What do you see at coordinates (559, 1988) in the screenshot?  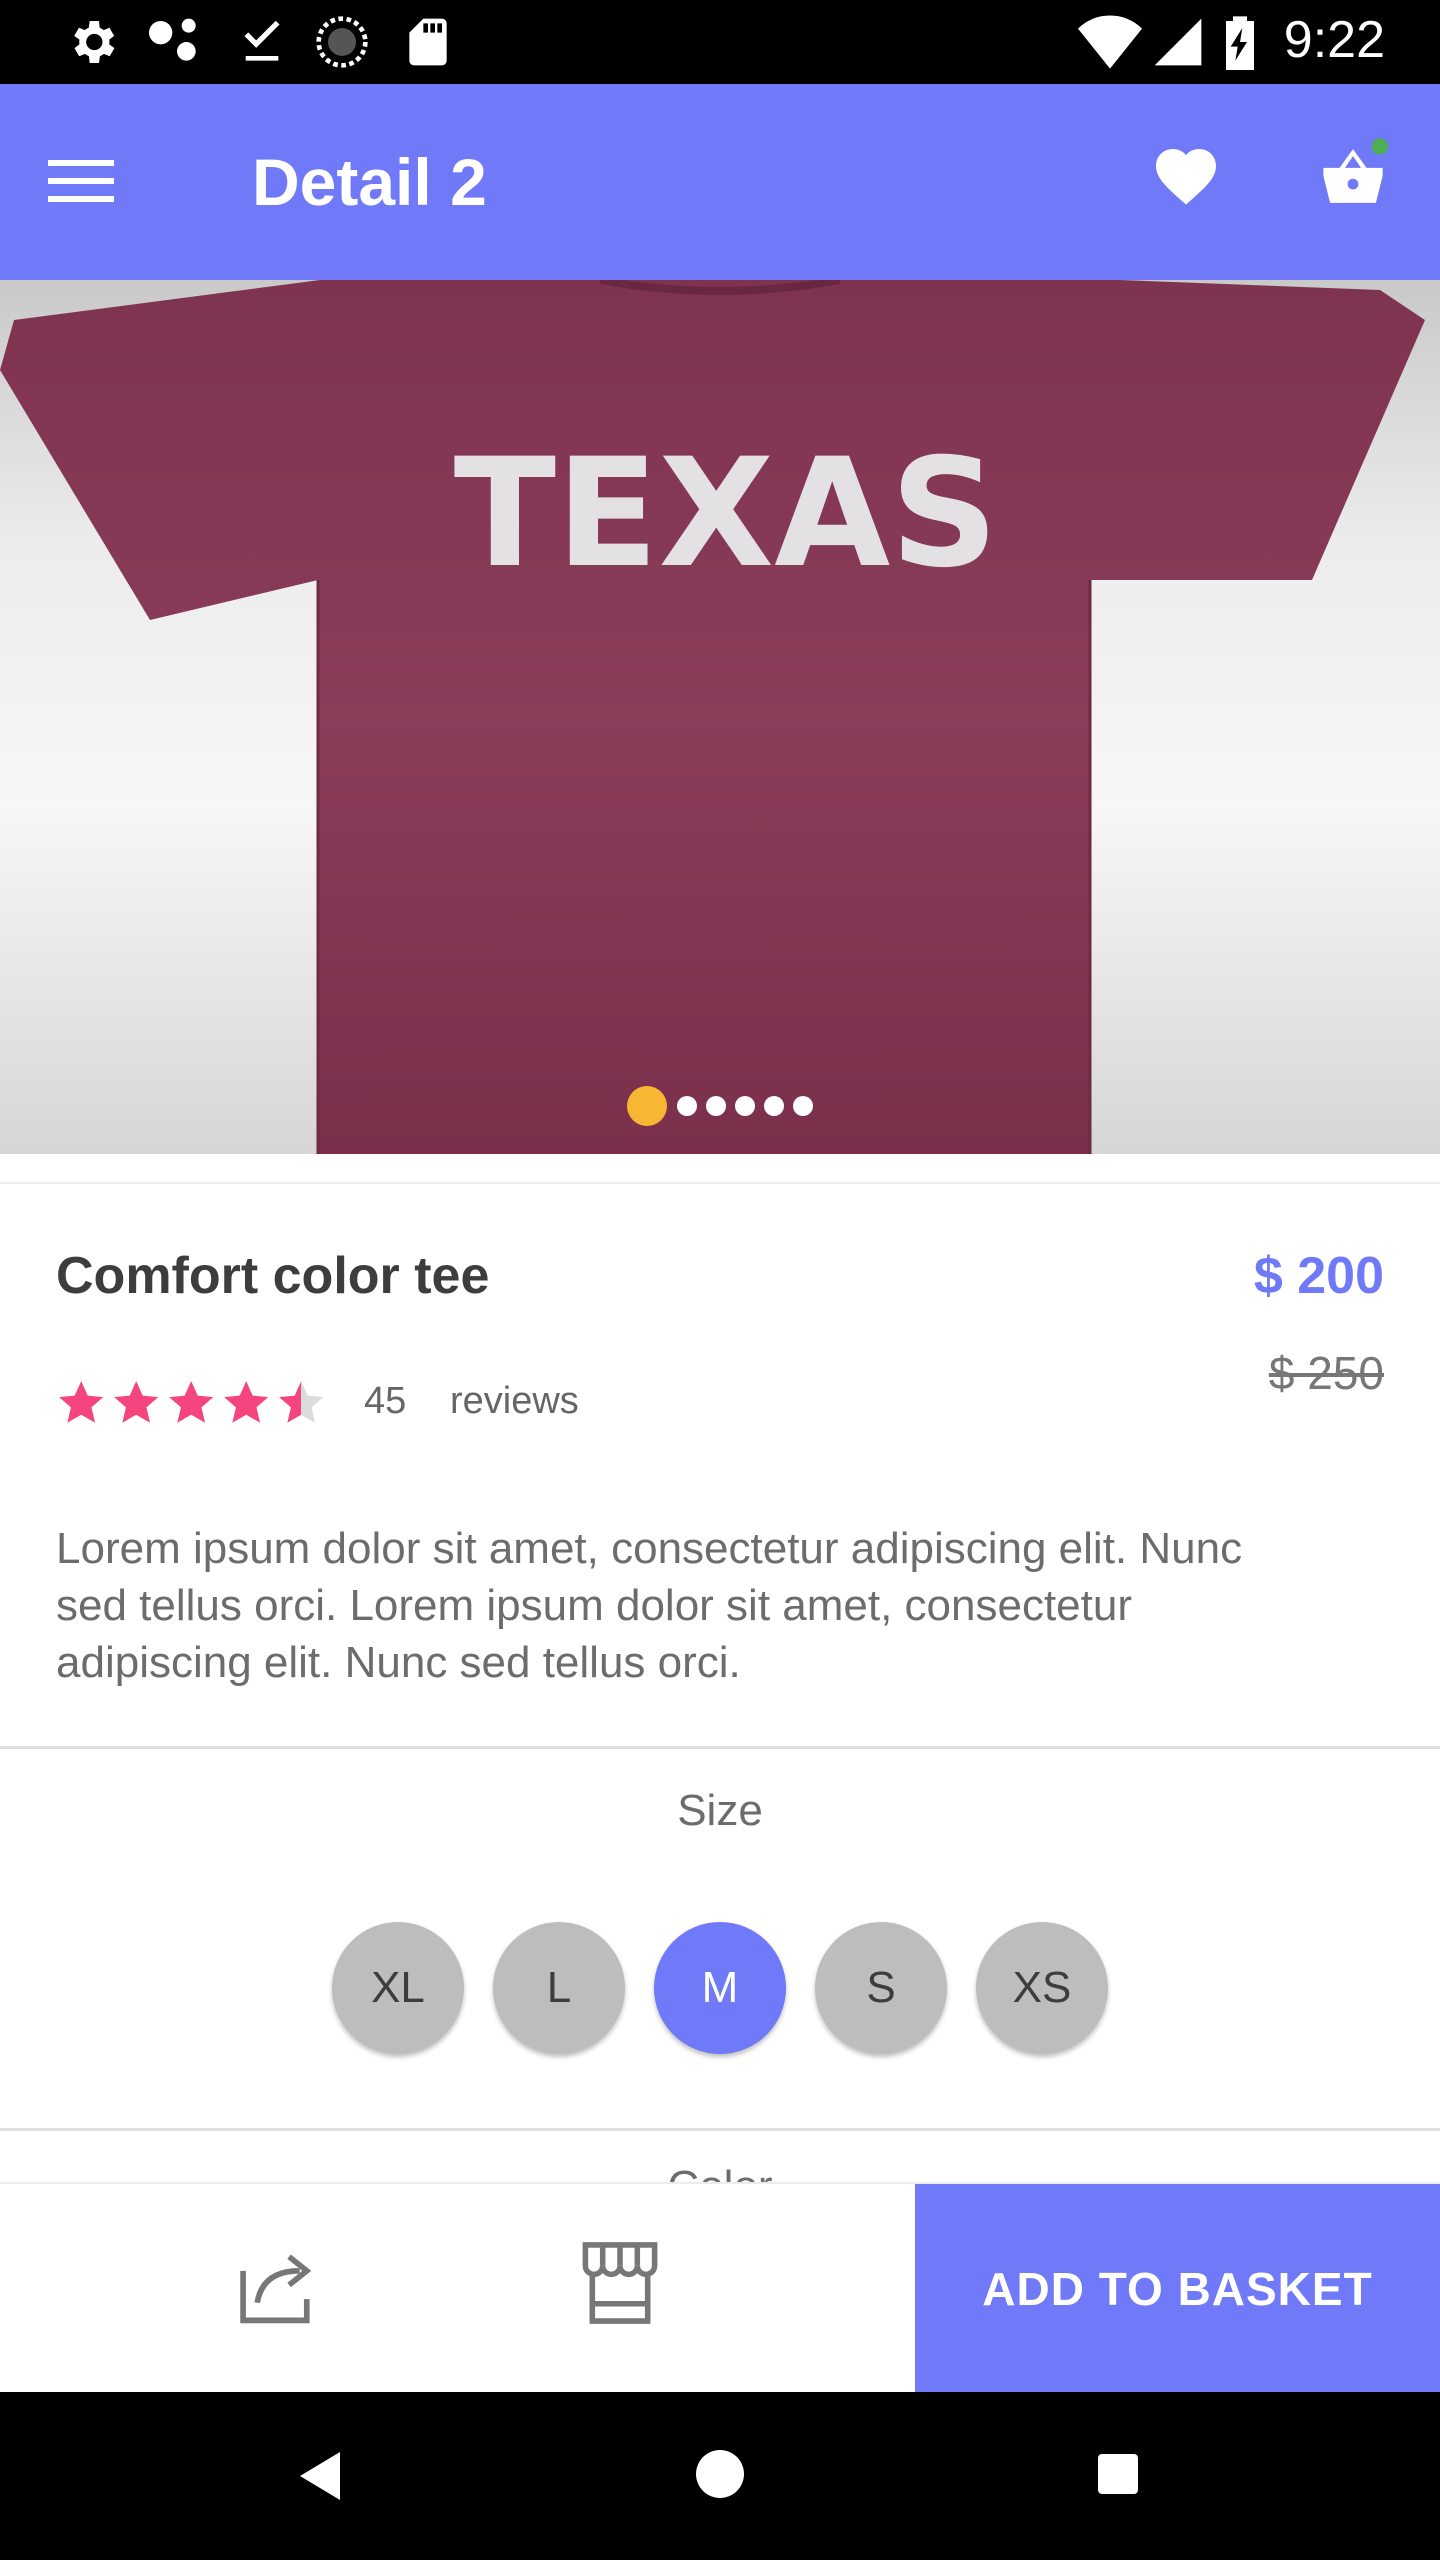 I see `size-option-l: L` at bounding box center [559, 1988].